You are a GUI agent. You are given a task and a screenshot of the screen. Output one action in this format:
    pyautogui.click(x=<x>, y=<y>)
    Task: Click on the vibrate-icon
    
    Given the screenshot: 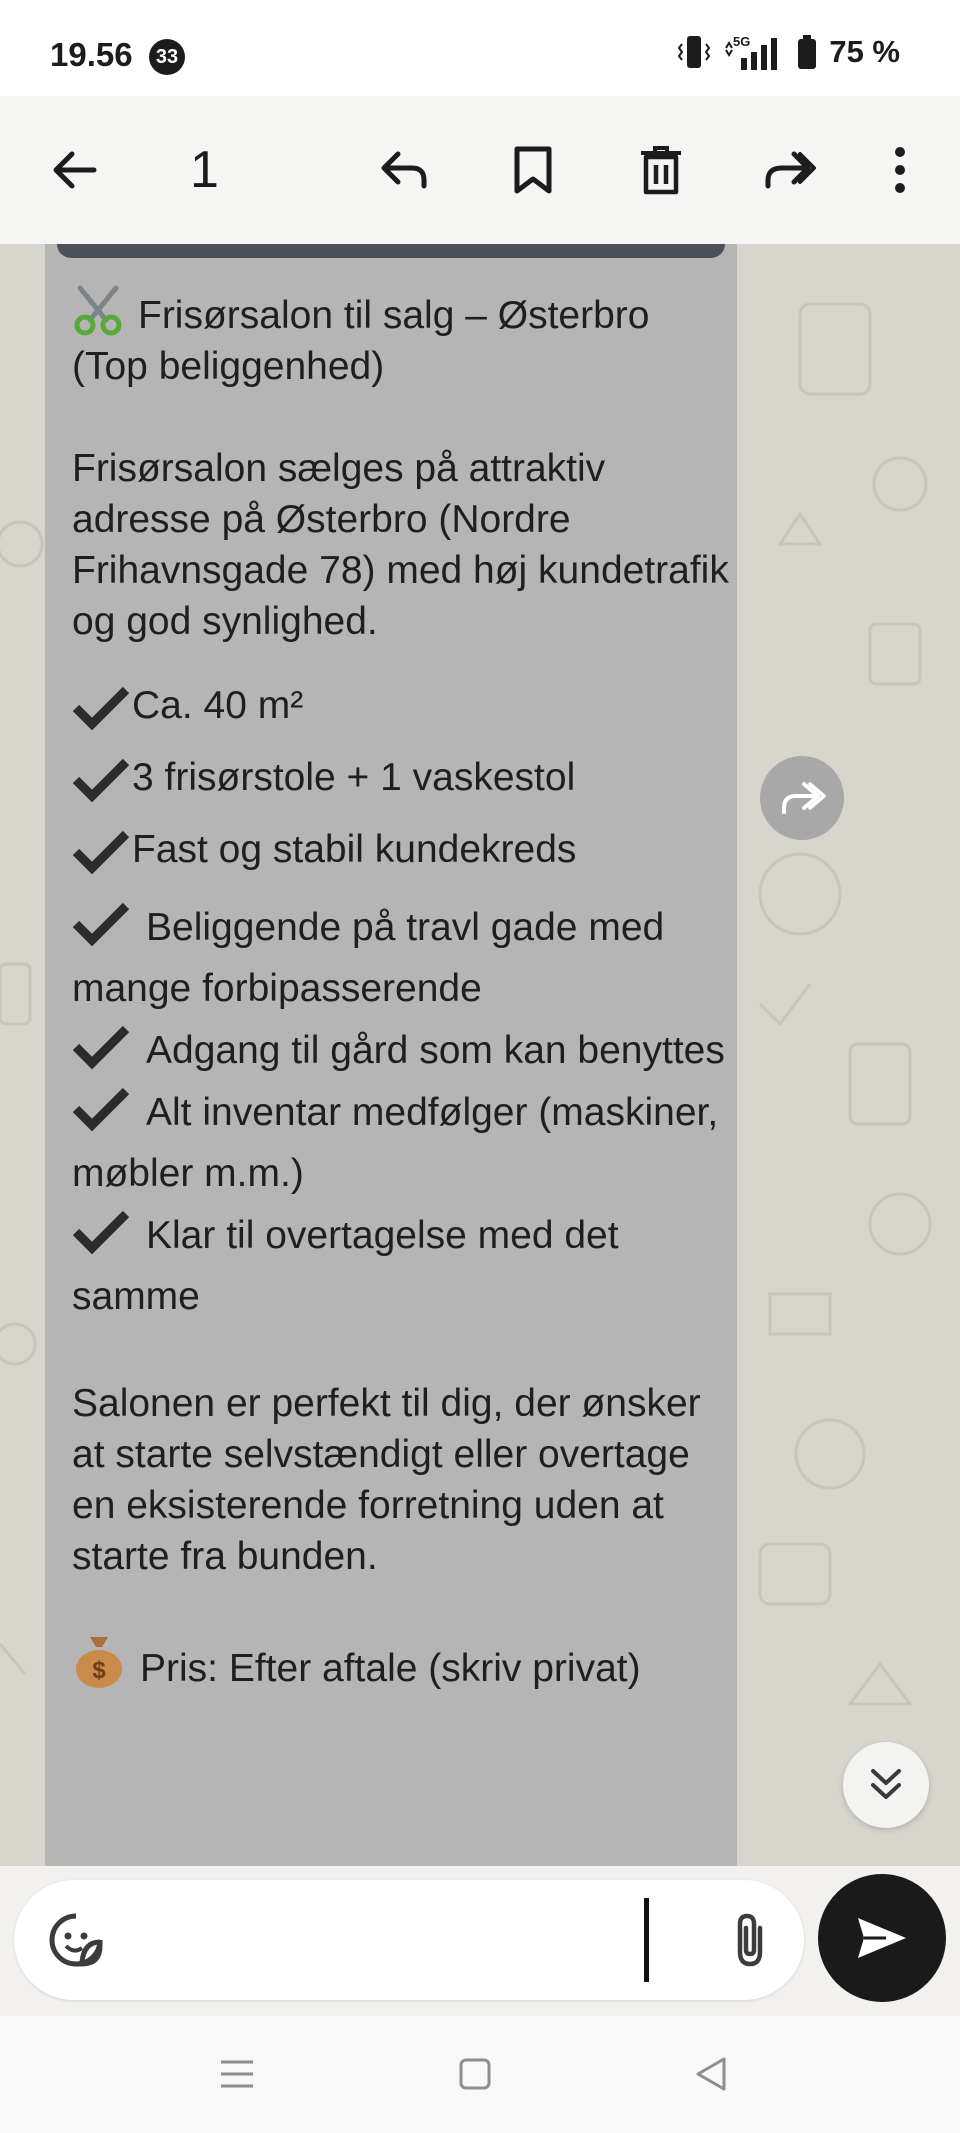 What is the action you would take?
    pyautogui.click(x=694, y=52)
    